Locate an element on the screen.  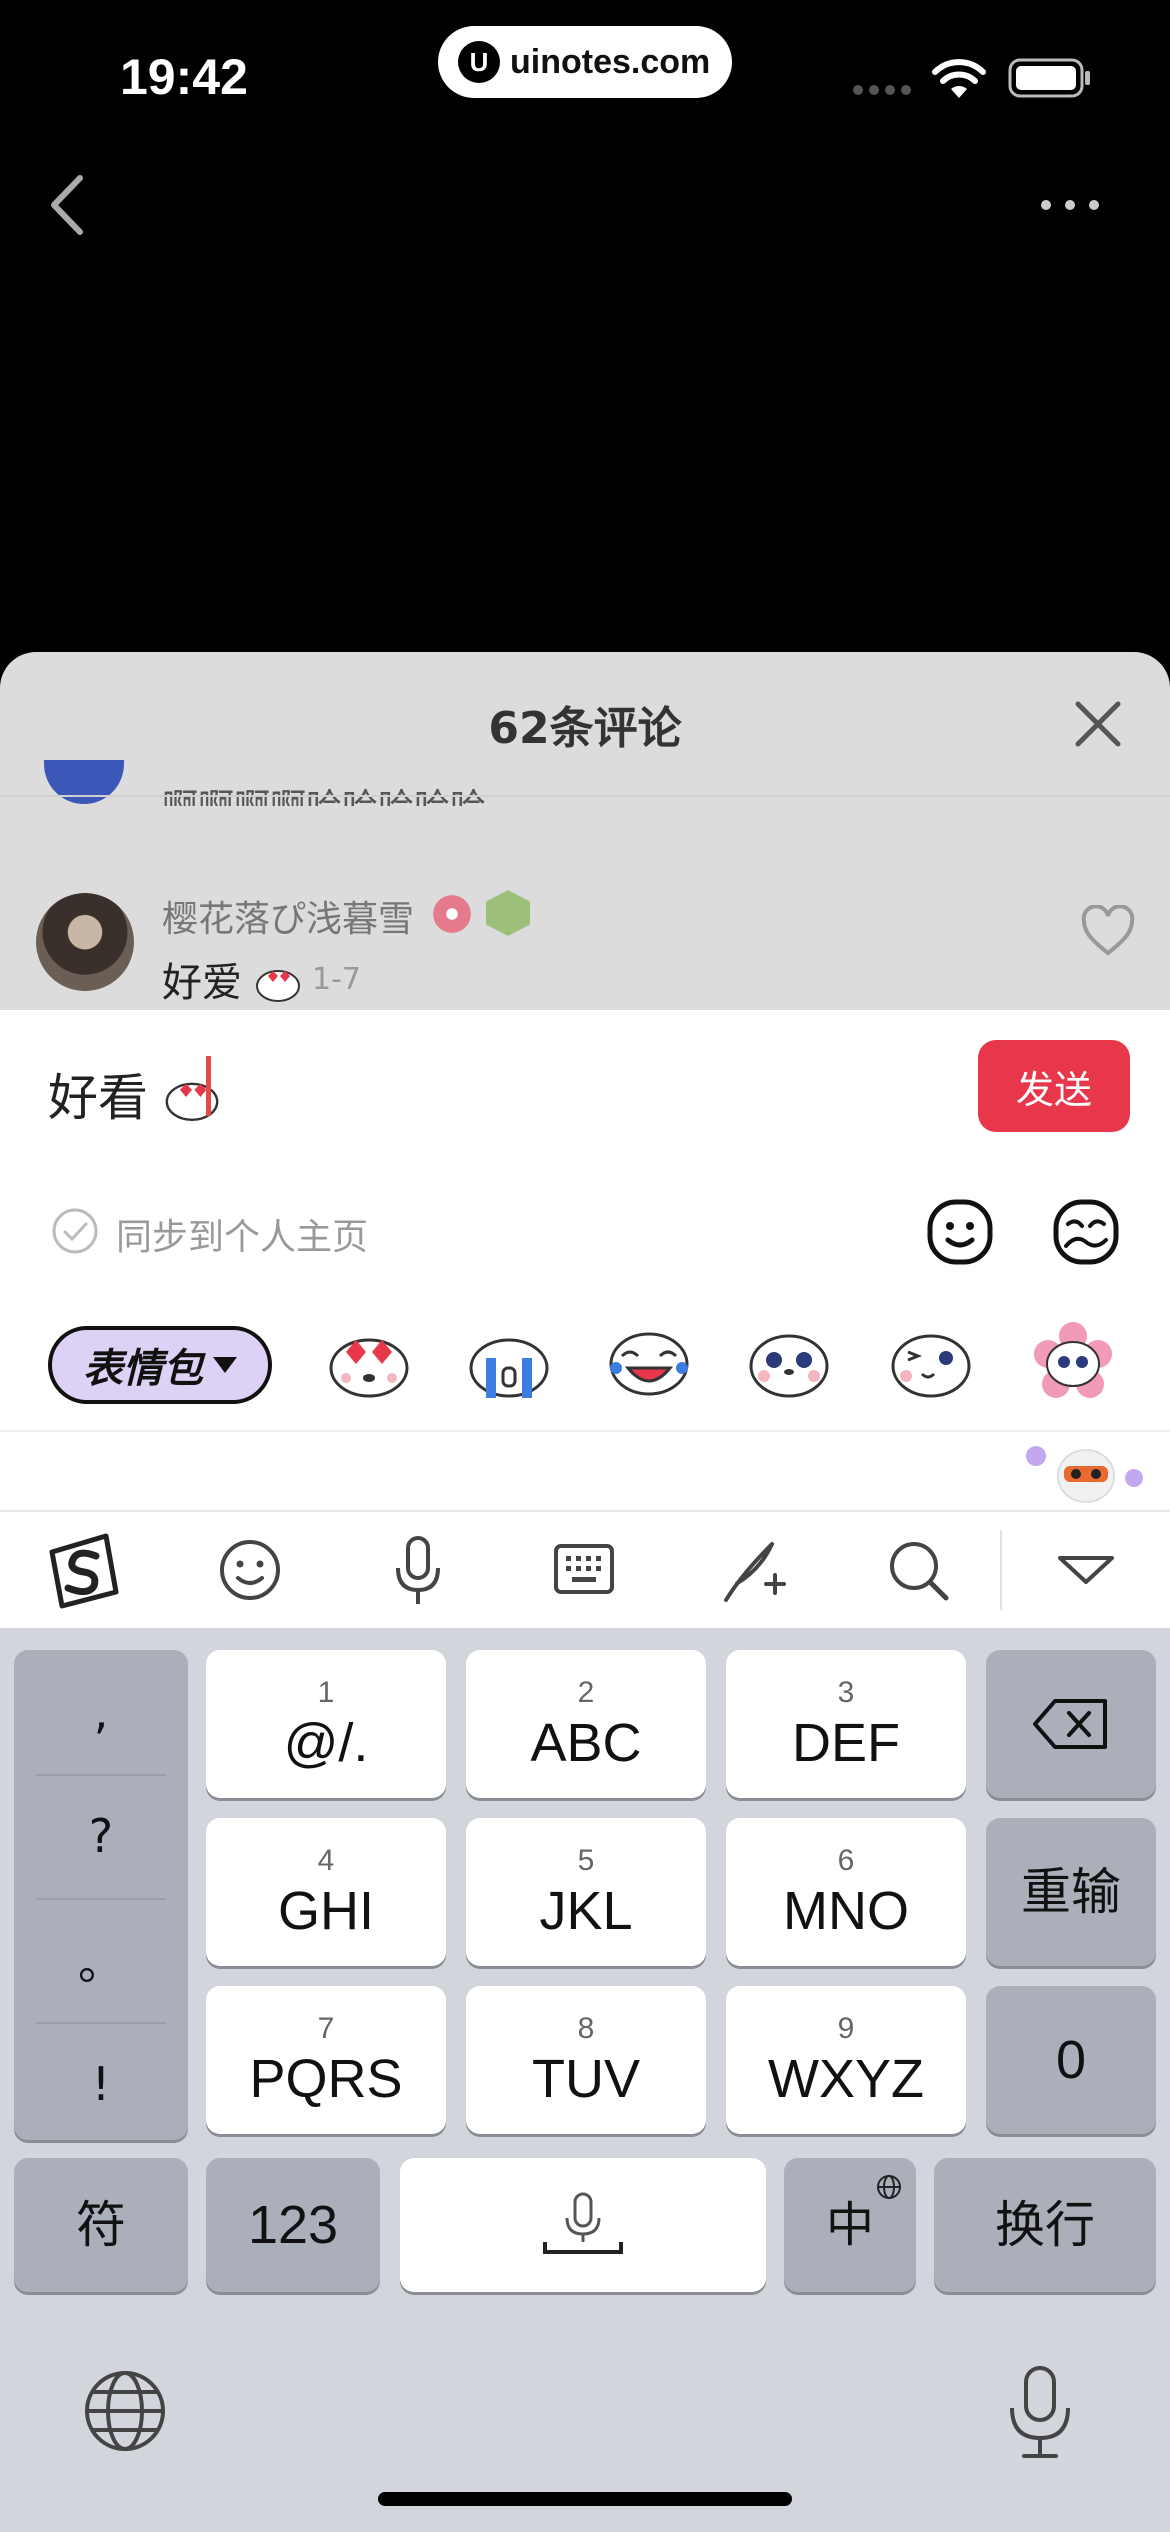
flower-seal-icon is located at coordinates (1073, 1362).